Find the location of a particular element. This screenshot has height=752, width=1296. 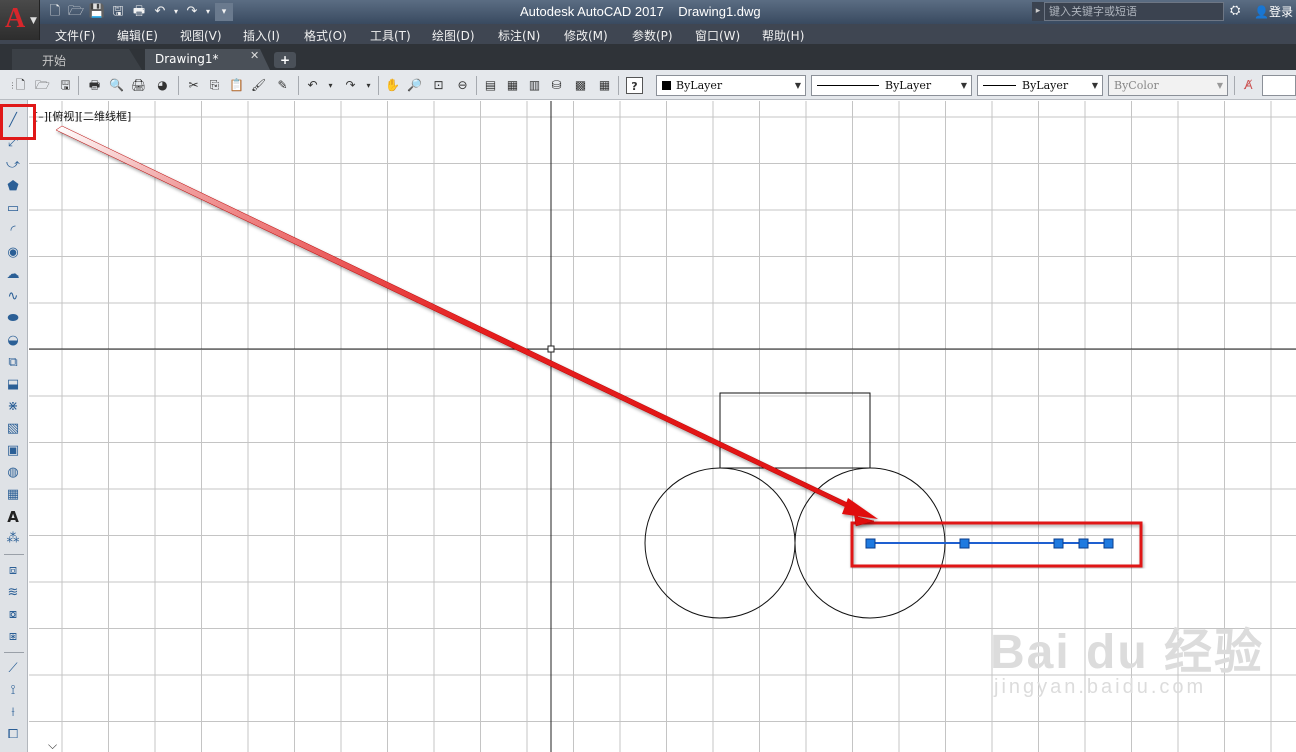

table-icon: ▦ is located at coordinates (13, 495).